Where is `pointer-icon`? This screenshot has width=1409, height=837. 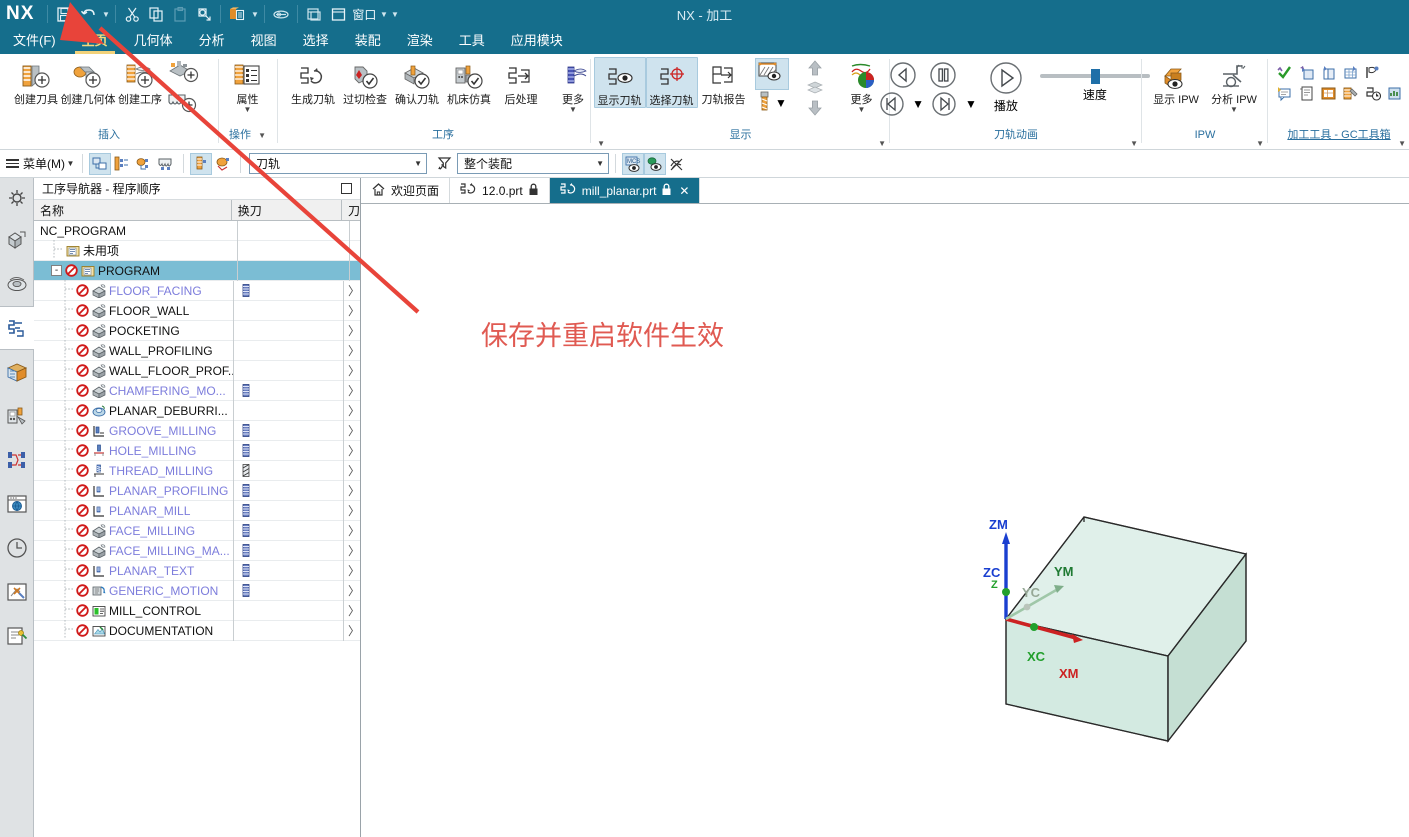 pointer-icon is located at coordinates (1372, 72).